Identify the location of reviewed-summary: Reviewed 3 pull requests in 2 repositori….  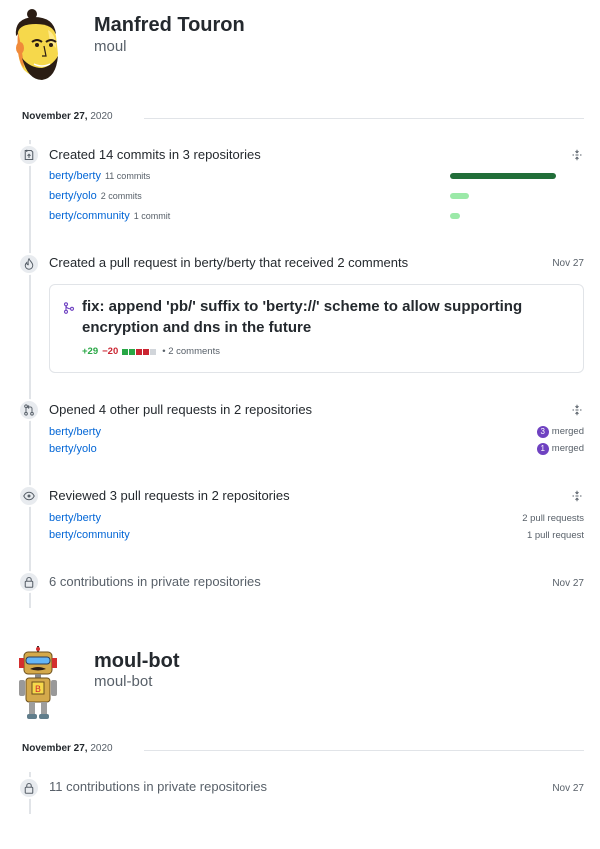
(169, 495).